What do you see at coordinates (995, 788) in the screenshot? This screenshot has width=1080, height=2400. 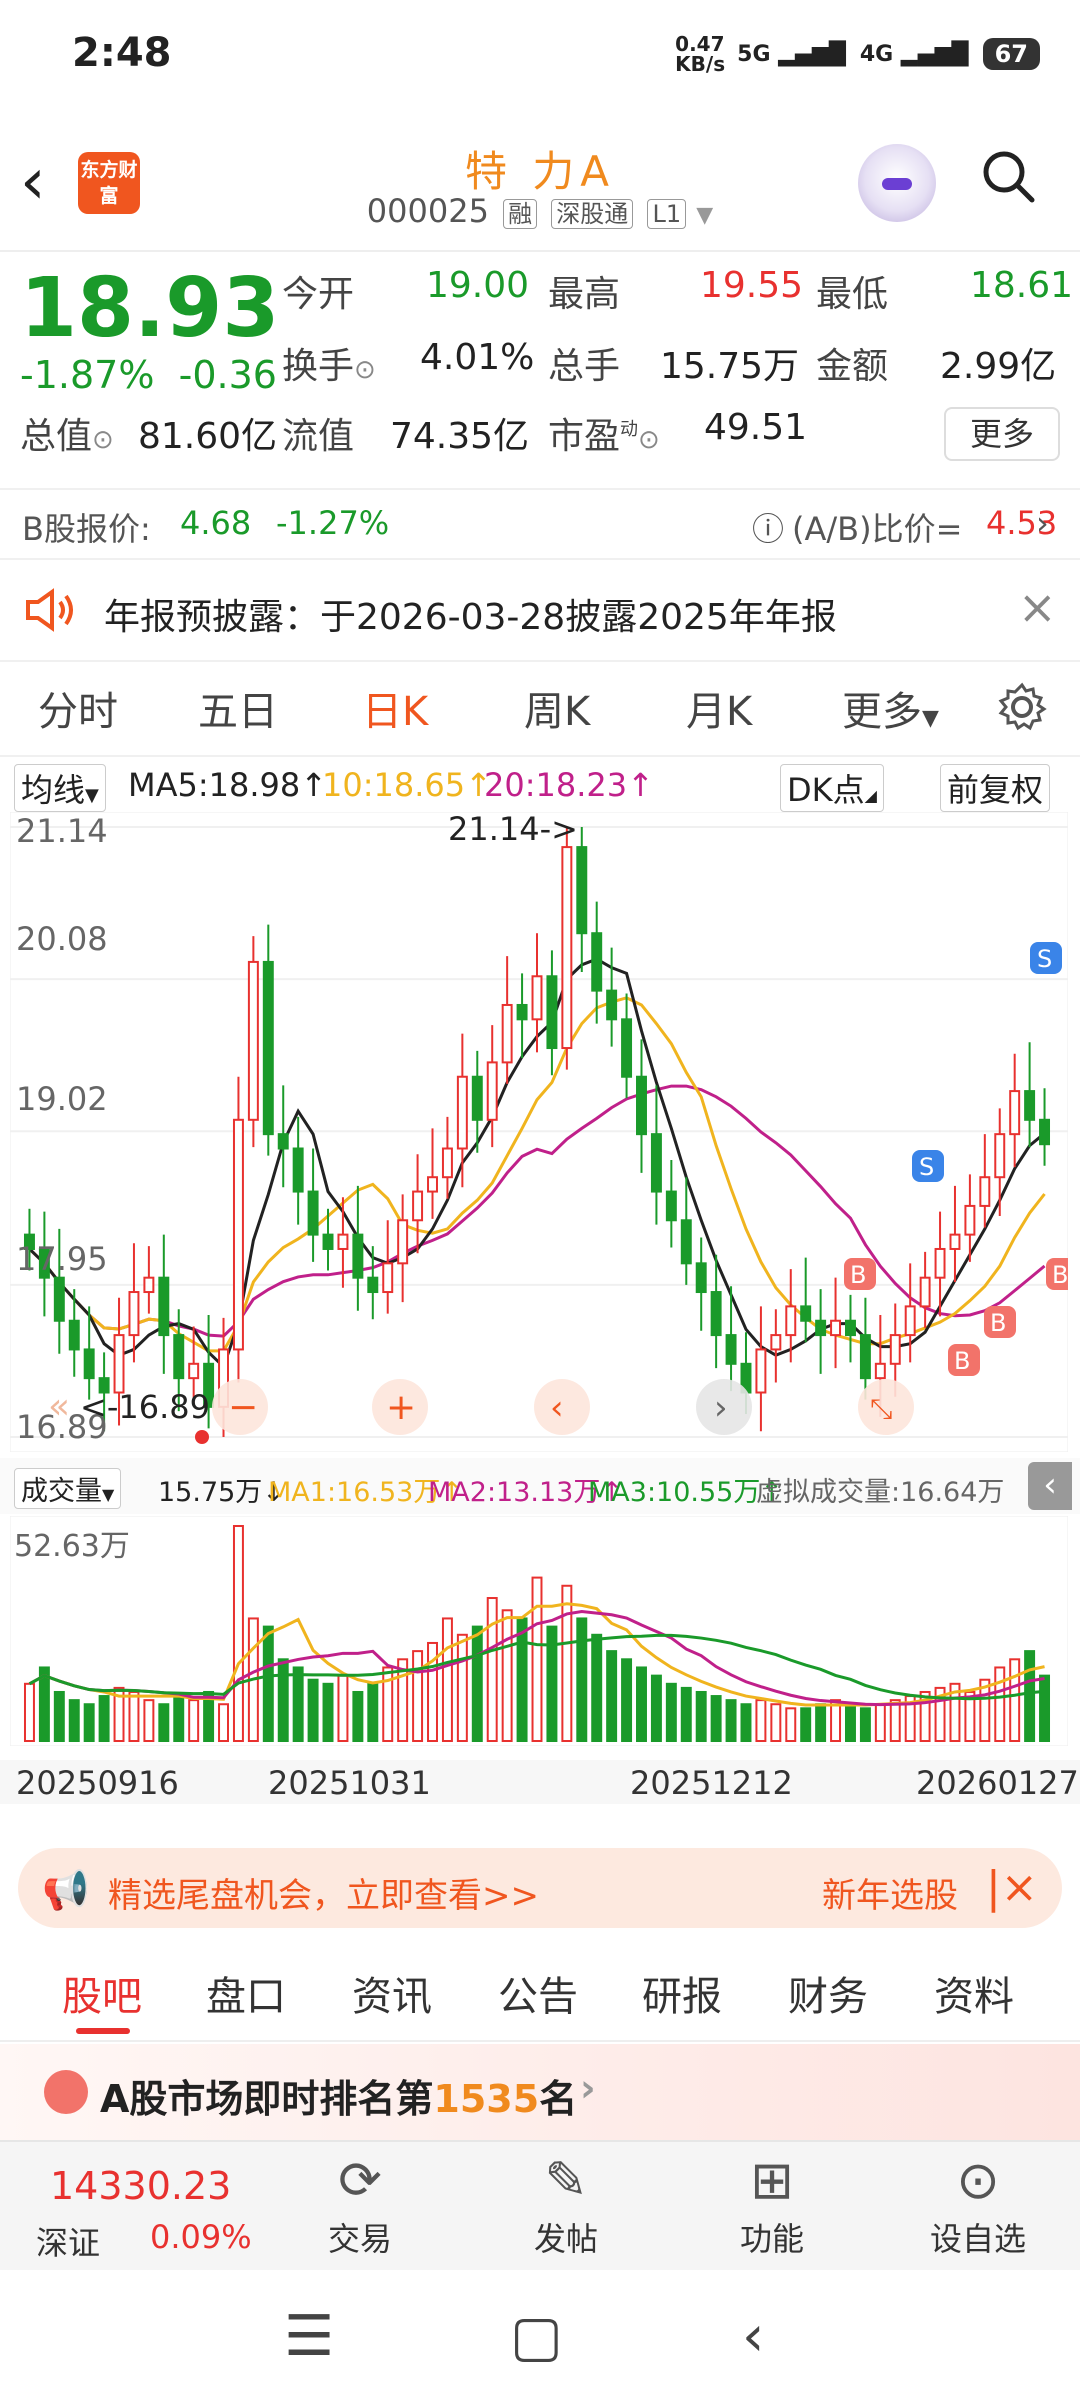 I see `adjust-selector: 前复权` at bounding box center [995, 788].